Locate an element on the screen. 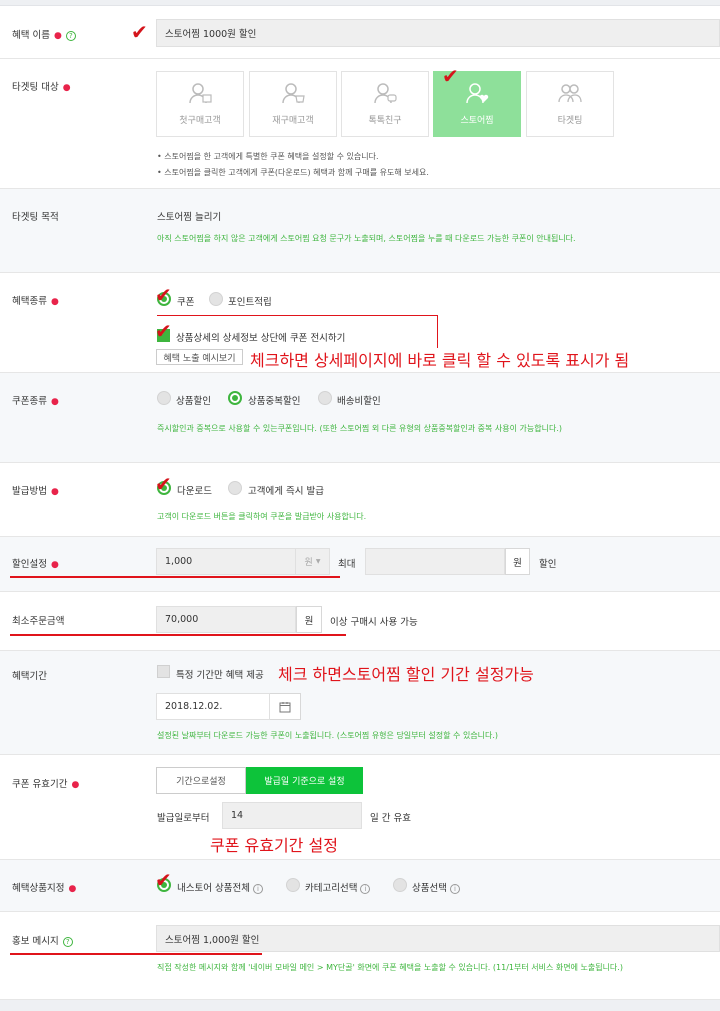 The width and height of the screenshot is (720, 1011). radio-duplicate-discount is located at coordinates (235, 398).